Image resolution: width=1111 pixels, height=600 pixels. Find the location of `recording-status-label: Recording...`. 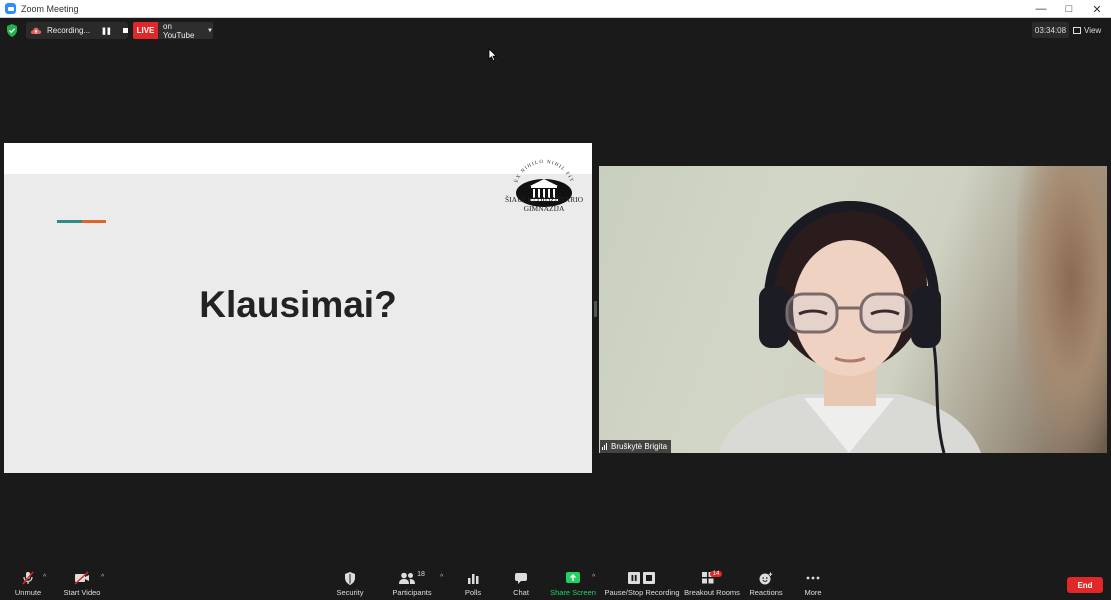

recording-status-label: Recording... is located at coordinates (69, 30).